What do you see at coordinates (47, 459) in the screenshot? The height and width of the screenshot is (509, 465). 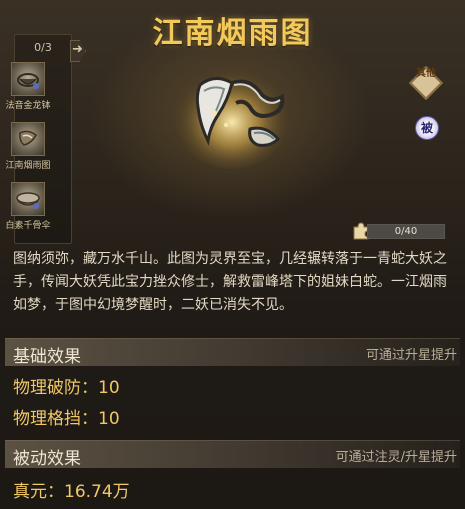 I see `section-title: 被动效果` at bounding box center [47, 459].